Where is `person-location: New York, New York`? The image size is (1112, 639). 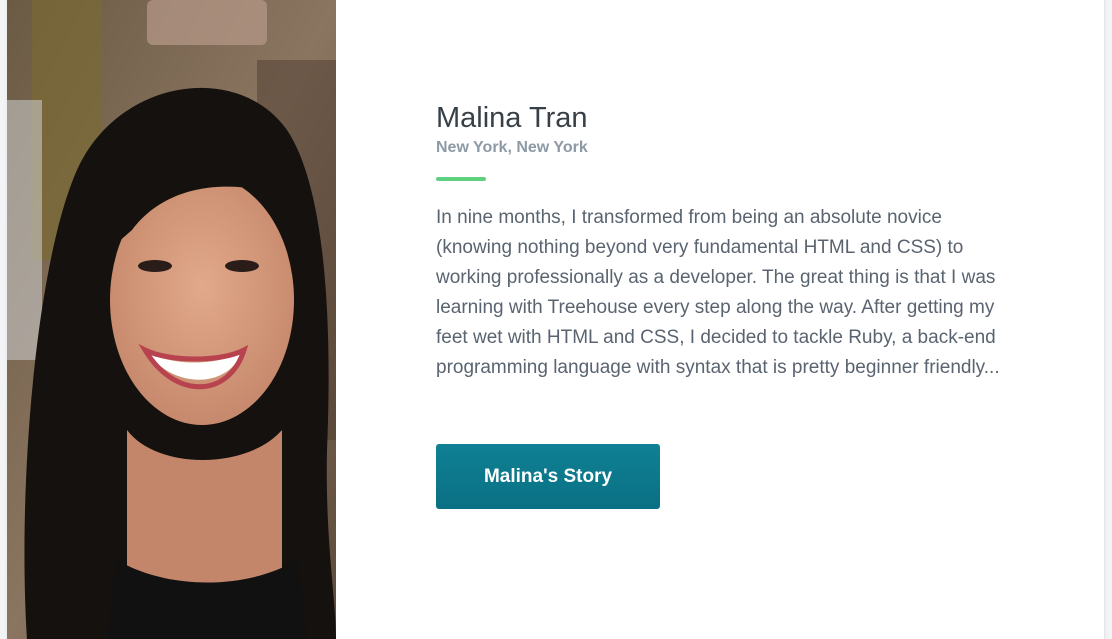 person-location: New York, New York is located at coordinates (512, 147).